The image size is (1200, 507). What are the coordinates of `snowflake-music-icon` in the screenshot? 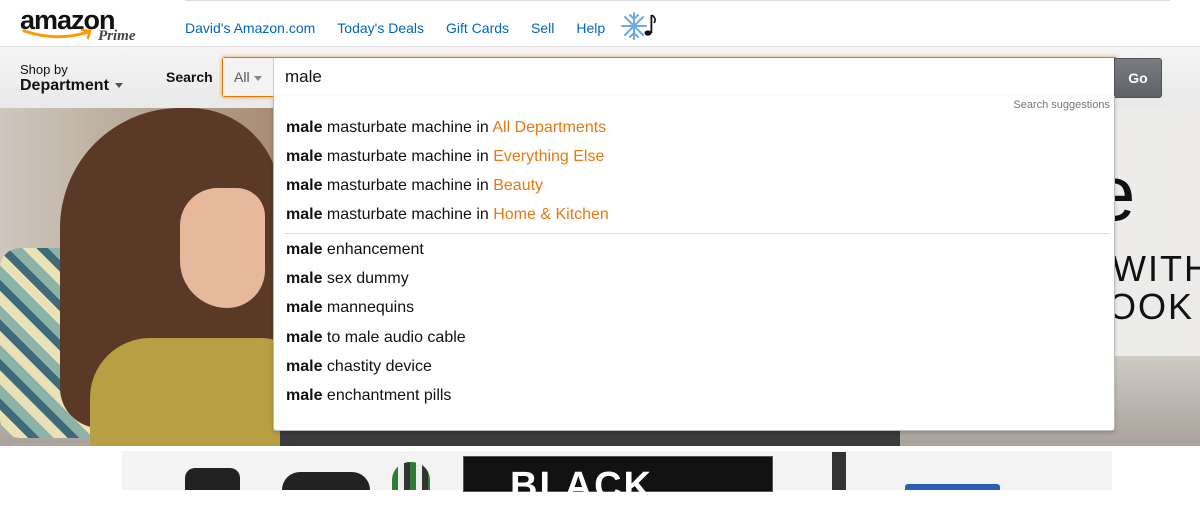 It's located at (639, 26).